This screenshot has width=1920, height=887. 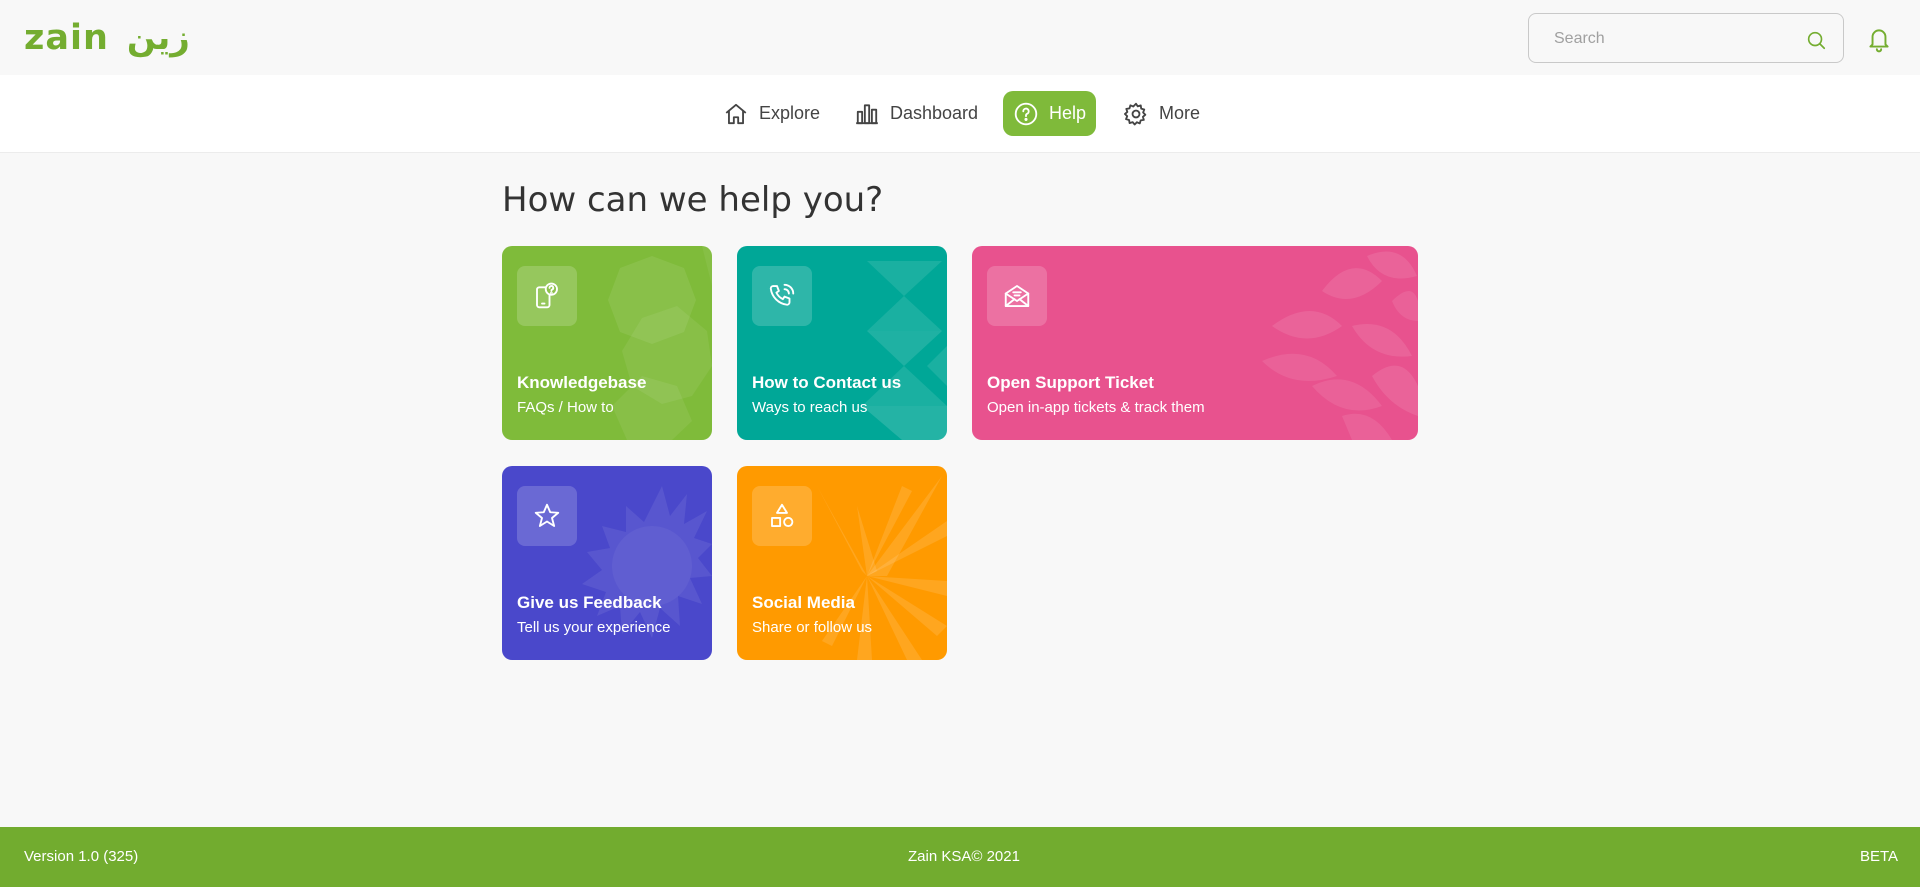 What do you see at coordinates (607, 343) in the screenshot?
I see `knowledgebase-card: Knowledgebase FAQs / How to` at bounding box center [607, 343].